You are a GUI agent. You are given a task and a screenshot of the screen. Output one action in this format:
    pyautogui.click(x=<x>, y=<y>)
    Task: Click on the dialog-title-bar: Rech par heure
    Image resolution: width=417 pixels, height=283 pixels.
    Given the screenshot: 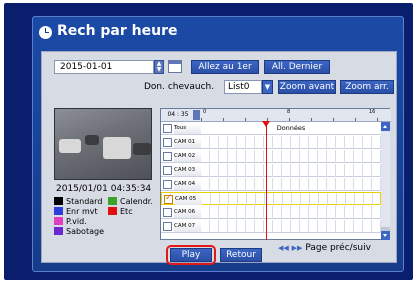 What is the action you would take?
    pyautogui.click(x=219, y=32)
    